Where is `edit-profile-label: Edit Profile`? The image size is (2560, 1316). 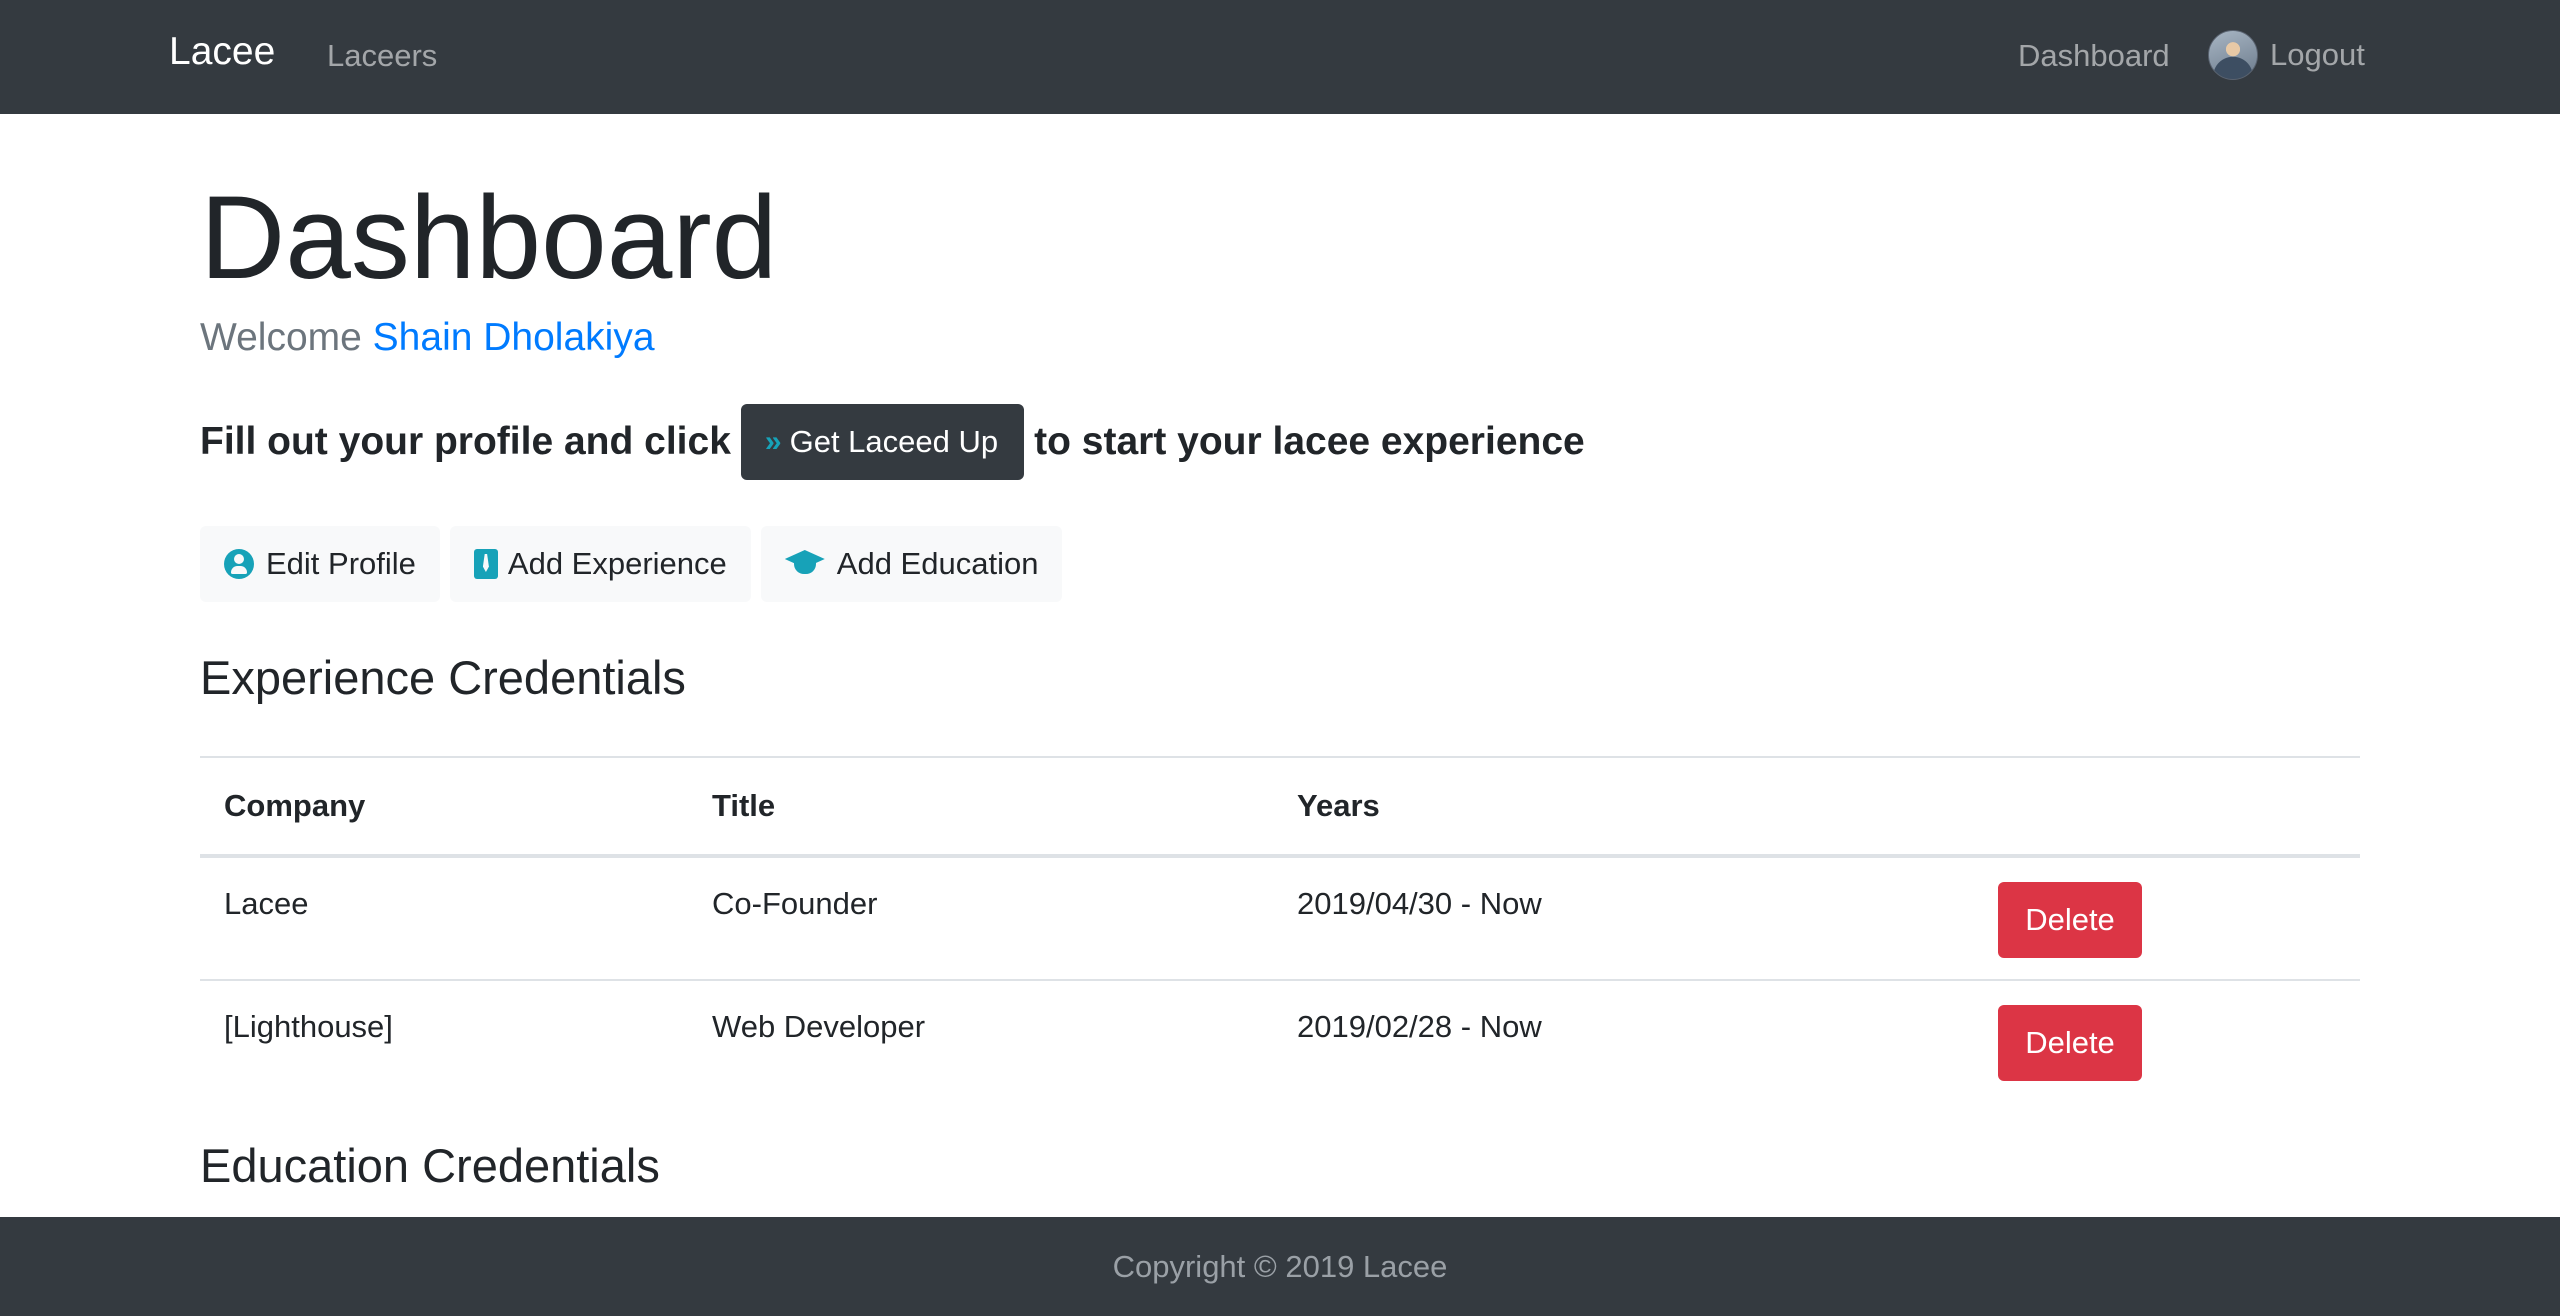
edit-profile-label: Edit Profile is located at coordinates (341, 563).